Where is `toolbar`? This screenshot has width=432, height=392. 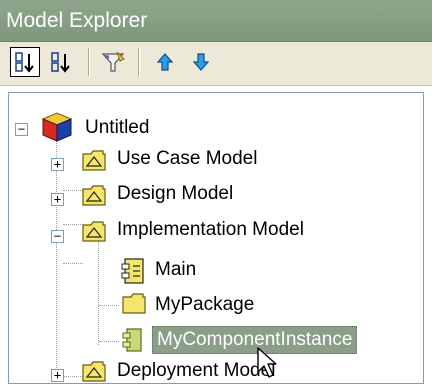
toolbar is located at coordinates (216, 64).